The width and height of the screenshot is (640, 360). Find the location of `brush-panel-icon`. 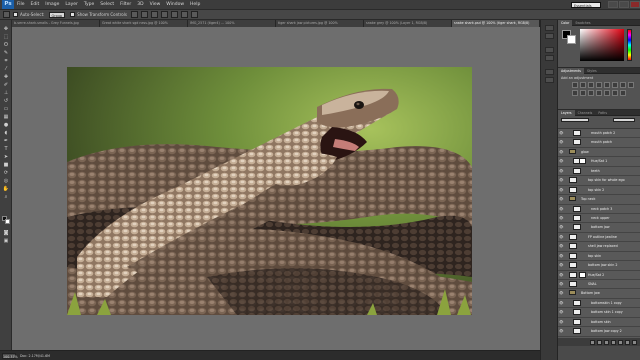

brush-panel-icon is located at coordinates (549, 72).